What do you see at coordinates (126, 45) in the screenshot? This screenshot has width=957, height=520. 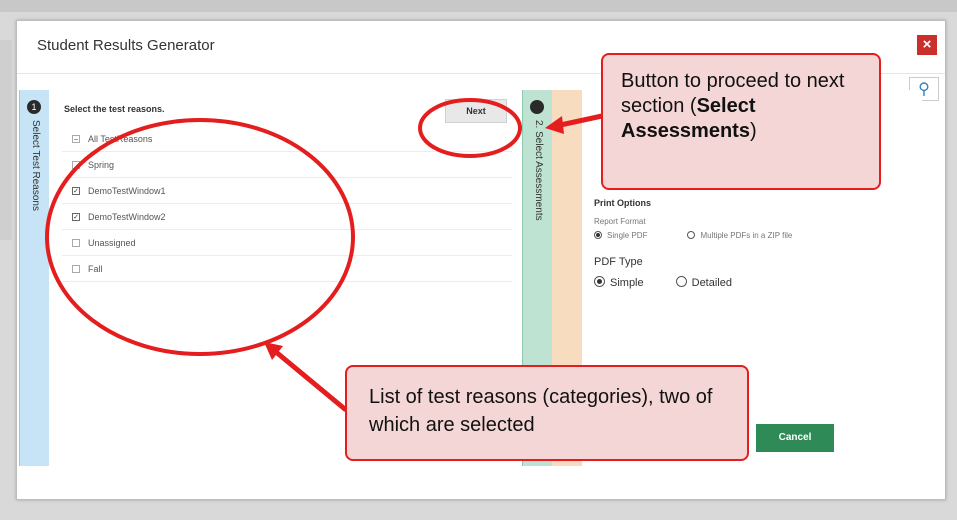 I see `dialog-title: Student Results Generator` at bounding box center [126, 45].